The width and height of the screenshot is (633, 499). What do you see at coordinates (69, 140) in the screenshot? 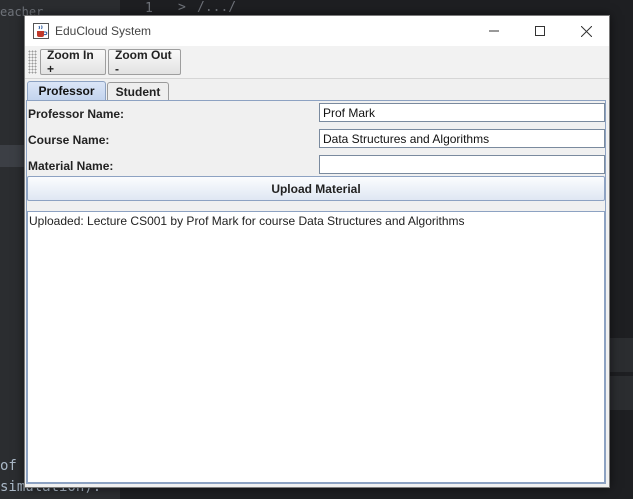
I see `course-name-label: Course Name:` at bounding box center [69, 140].